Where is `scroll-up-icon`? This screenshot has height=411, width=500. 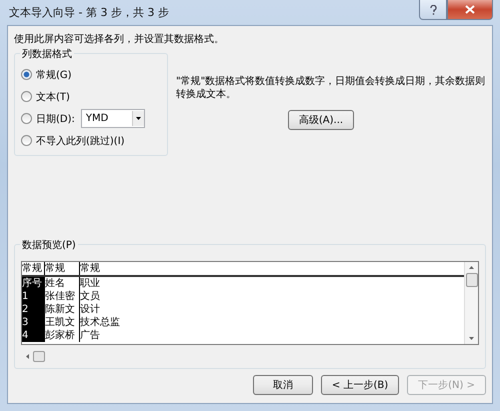
scroll-up-icon is located at coordinates (471, 268).